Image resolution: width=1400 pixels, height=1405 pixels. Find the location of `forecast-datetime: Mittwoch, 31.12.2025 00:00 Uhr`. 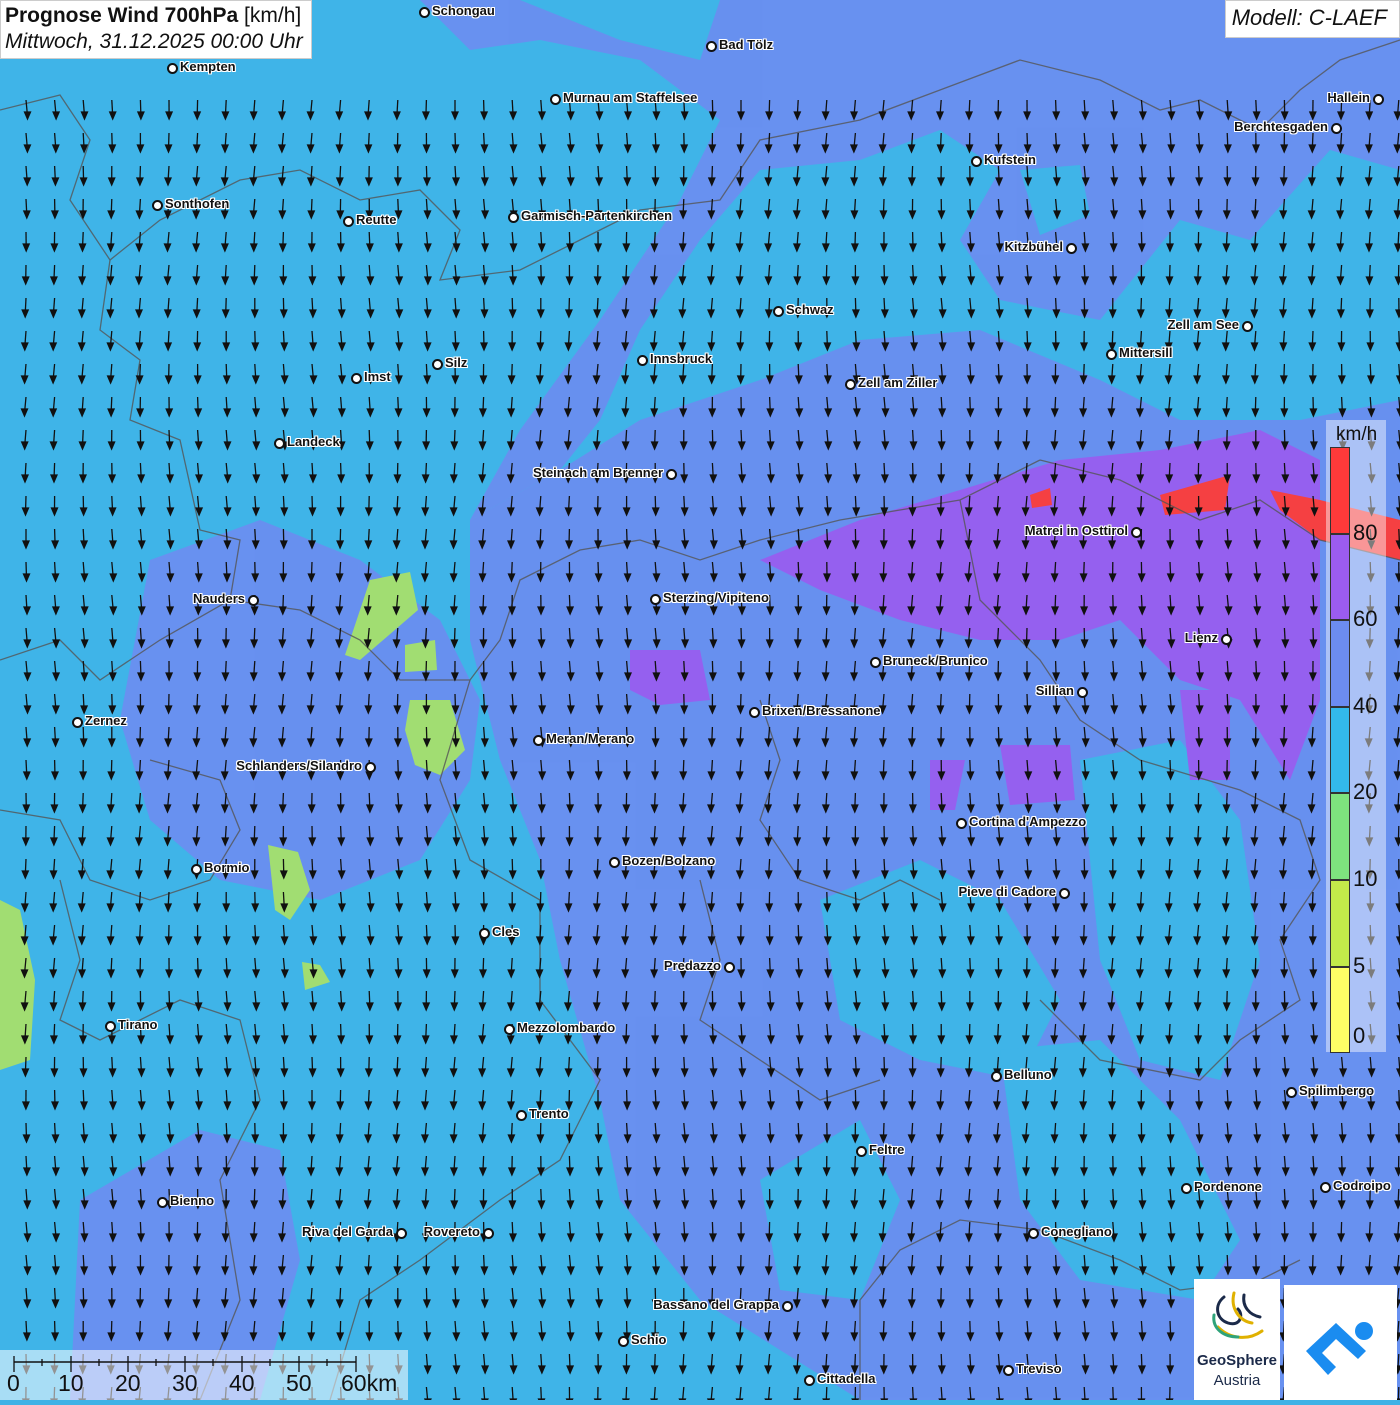

forecast-datetime: Mittwoch, 31.12.2025 00:00 Uhr is located at coordinates (154, 42).